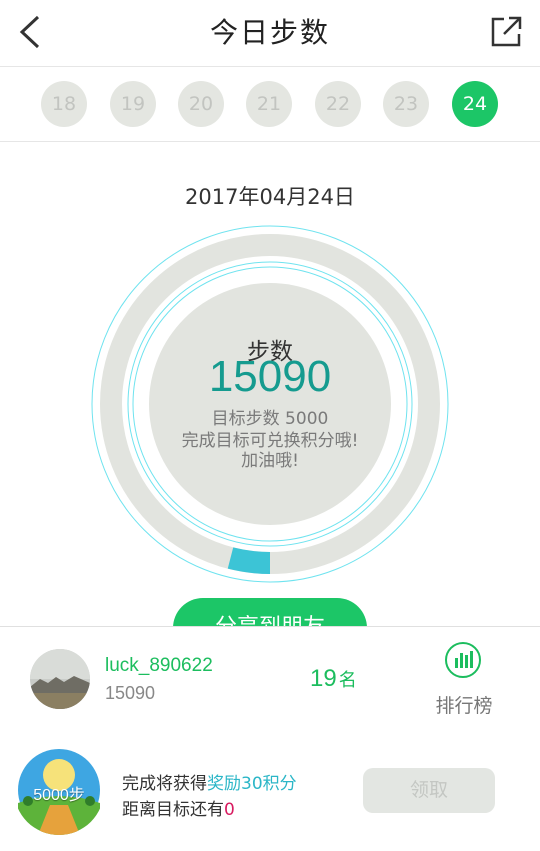 The height and width of the screenshot is (851, 540). Describe the element at coordinates (201, 104) in the screenshot. I see `day-20: 20` at that location.